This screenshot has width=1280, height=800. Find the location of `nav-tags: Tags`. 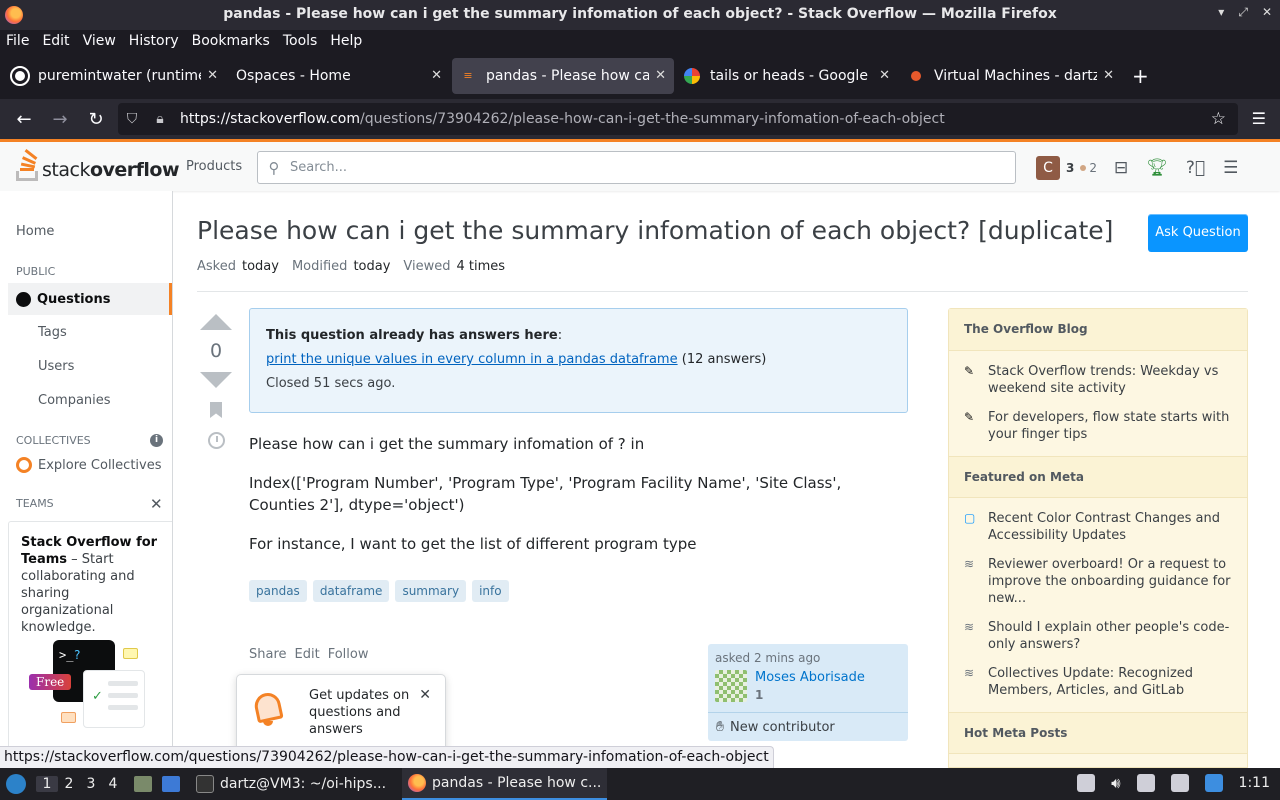

nav-tags: Tags is located at coordinates (52, 332).